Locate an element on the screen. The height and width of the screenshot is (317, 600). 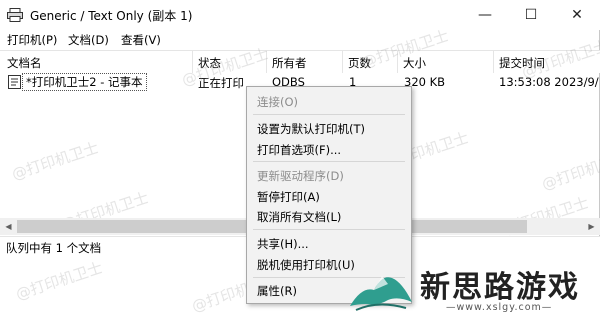
minimize-icon: — is located at coordinates (485, 15).